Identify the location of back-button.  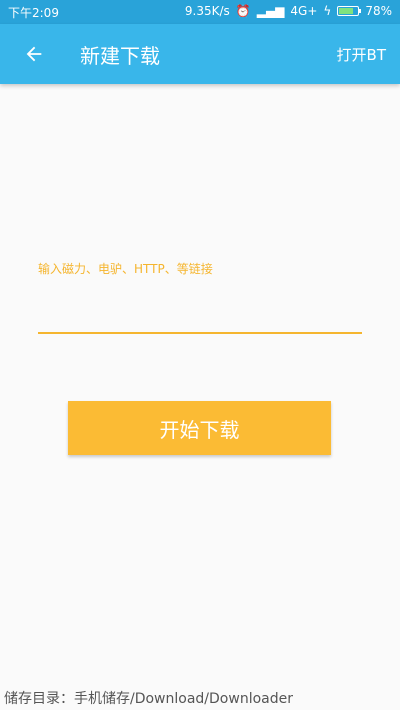
(34, 54).